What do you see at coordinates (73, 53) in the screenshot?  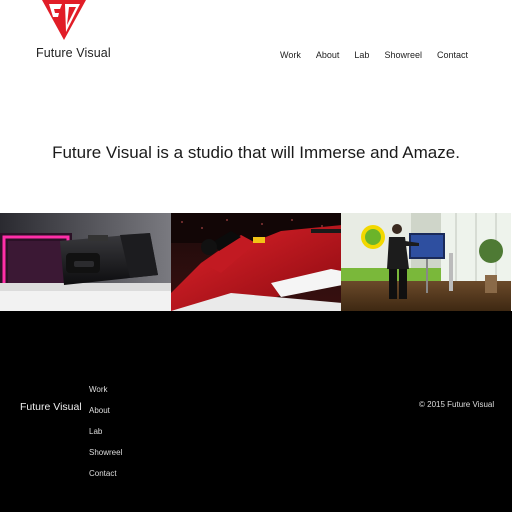 I see `brand-name: Future Visual` at bounding box center [73, 53].